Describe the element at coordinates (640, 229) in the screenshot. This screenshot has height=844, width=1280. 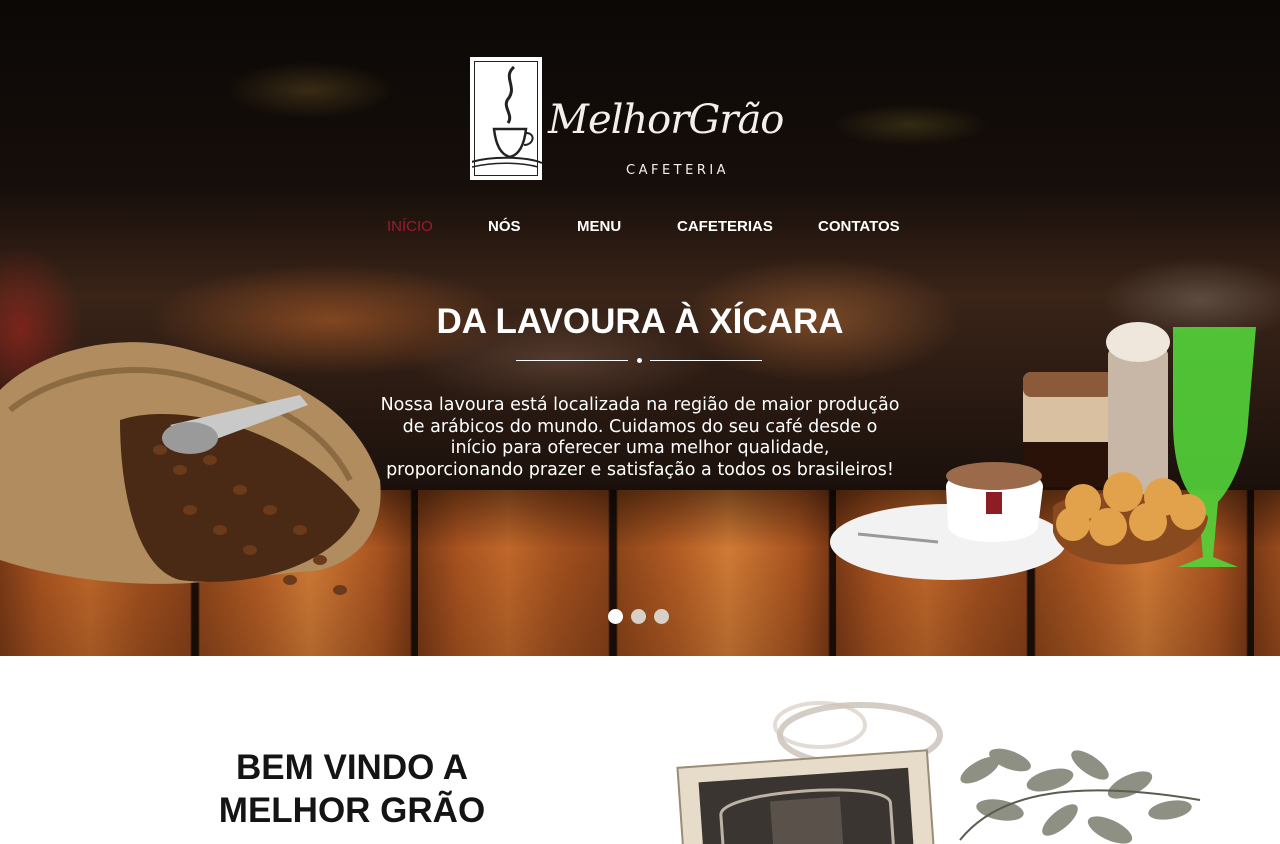
I see `main-nav: INÍCIO NÓS MENU CAFETERIAS CONTATOS` at that location.